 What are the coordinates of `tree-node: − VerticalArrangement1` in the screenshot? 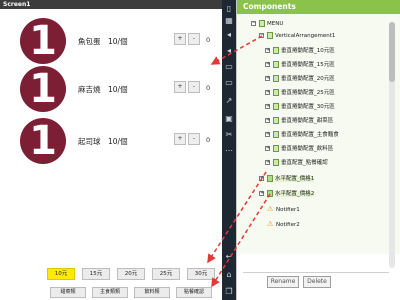 It's located at (297, 36).